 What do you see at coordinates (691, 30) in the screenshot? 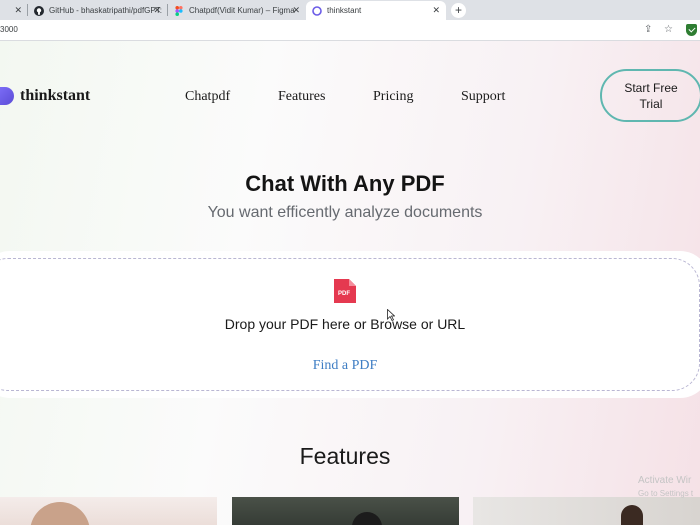
I see `shield-extension-icon` at bounding box center [691, 30].